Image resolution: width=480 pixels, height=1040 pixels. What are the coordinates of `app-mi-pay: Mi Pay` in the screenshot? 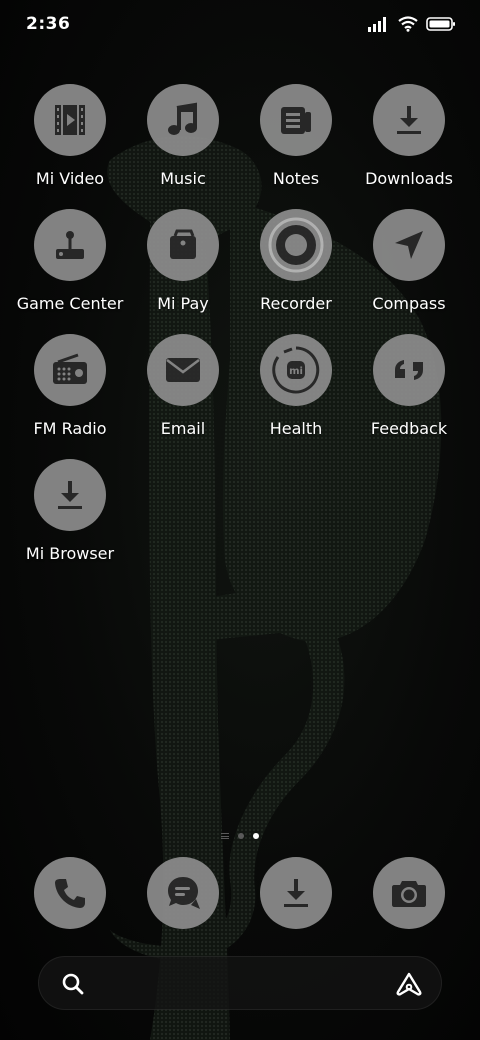 It's located at (183, 268).